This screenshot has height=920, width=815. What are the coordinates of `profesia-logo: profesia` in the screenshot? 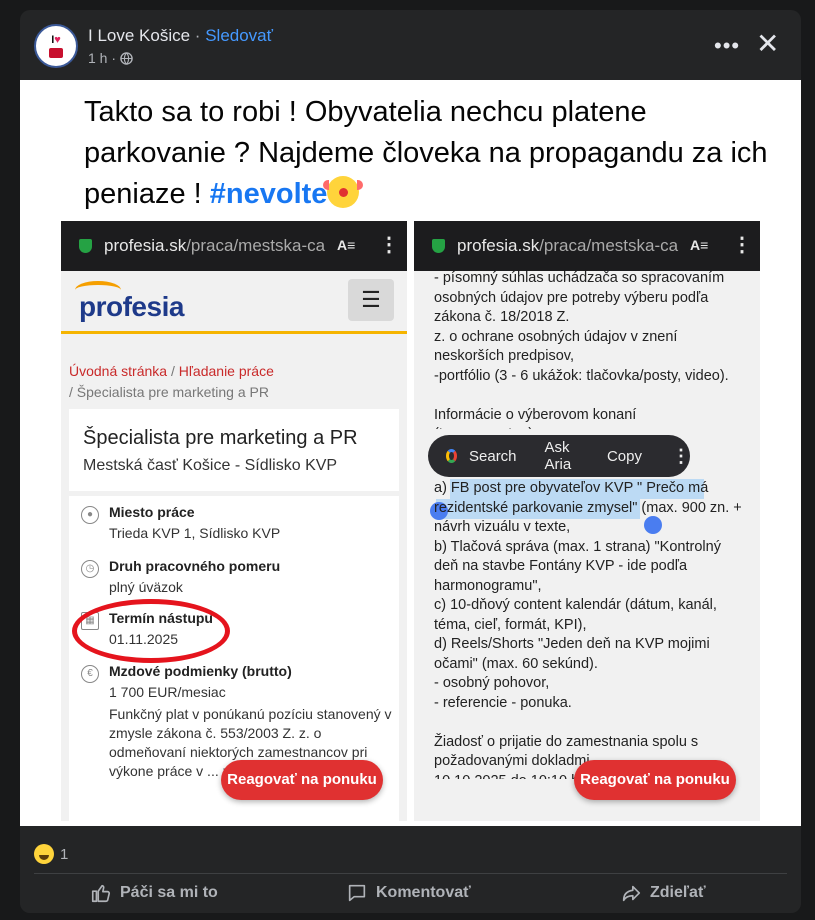 It's located at (131, 306).